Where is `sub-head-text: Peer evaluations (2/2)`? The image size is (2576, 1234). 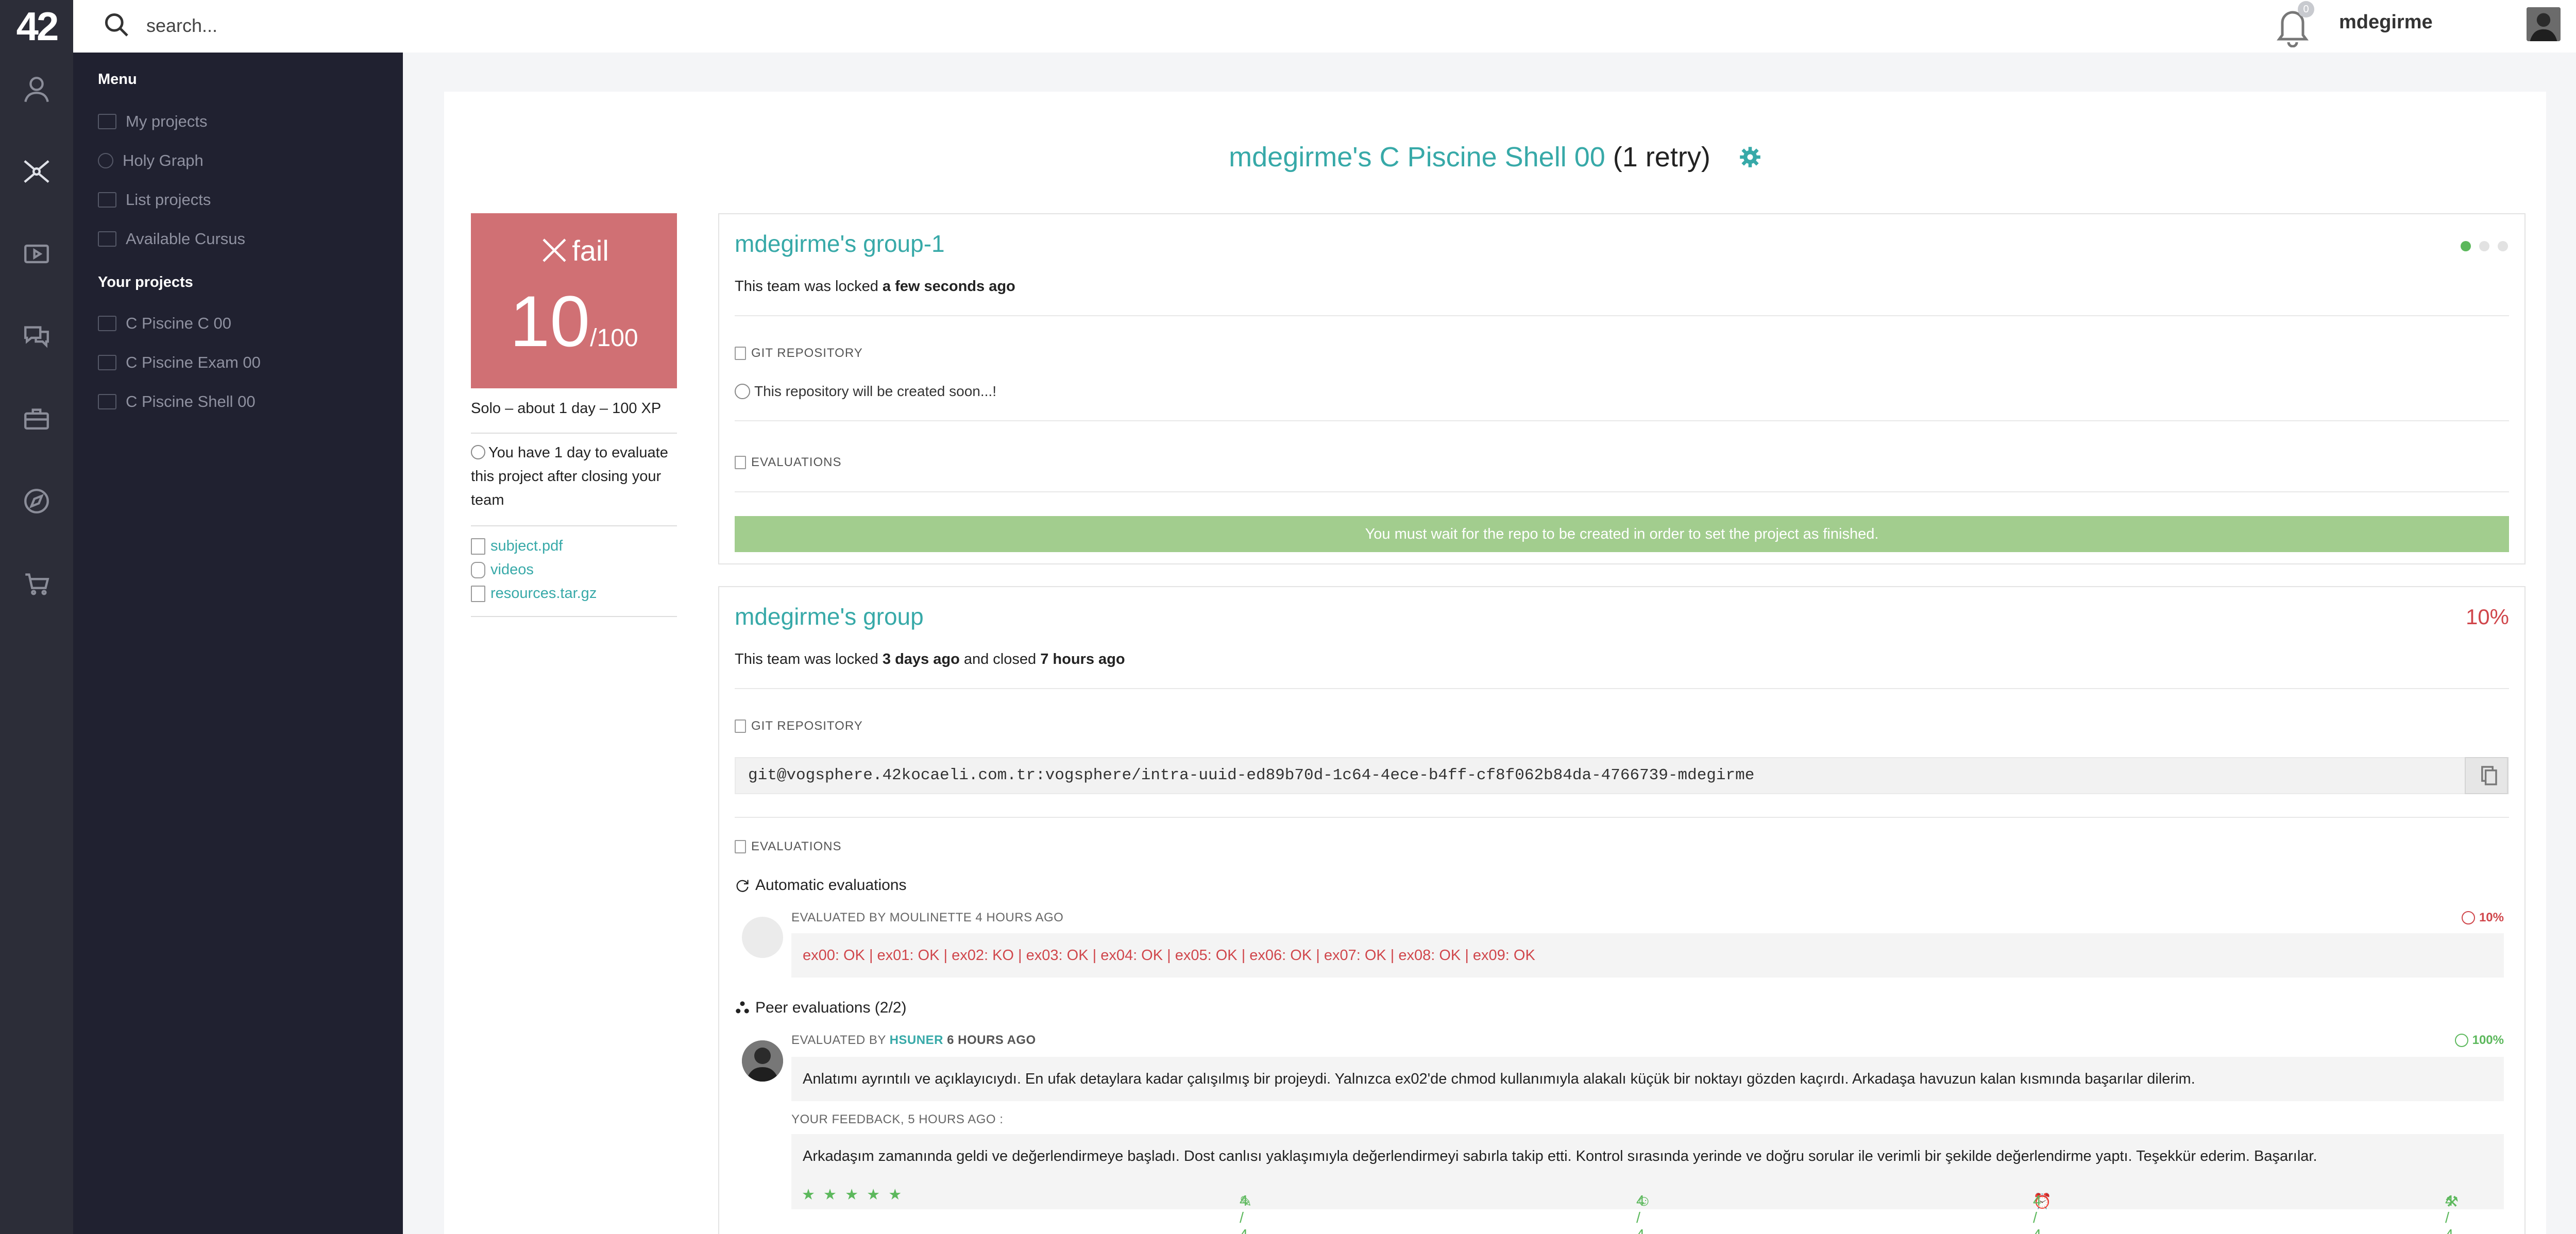 sub-head-text: Peer evaluations (2/2) is located at coordinates (831, 1008).